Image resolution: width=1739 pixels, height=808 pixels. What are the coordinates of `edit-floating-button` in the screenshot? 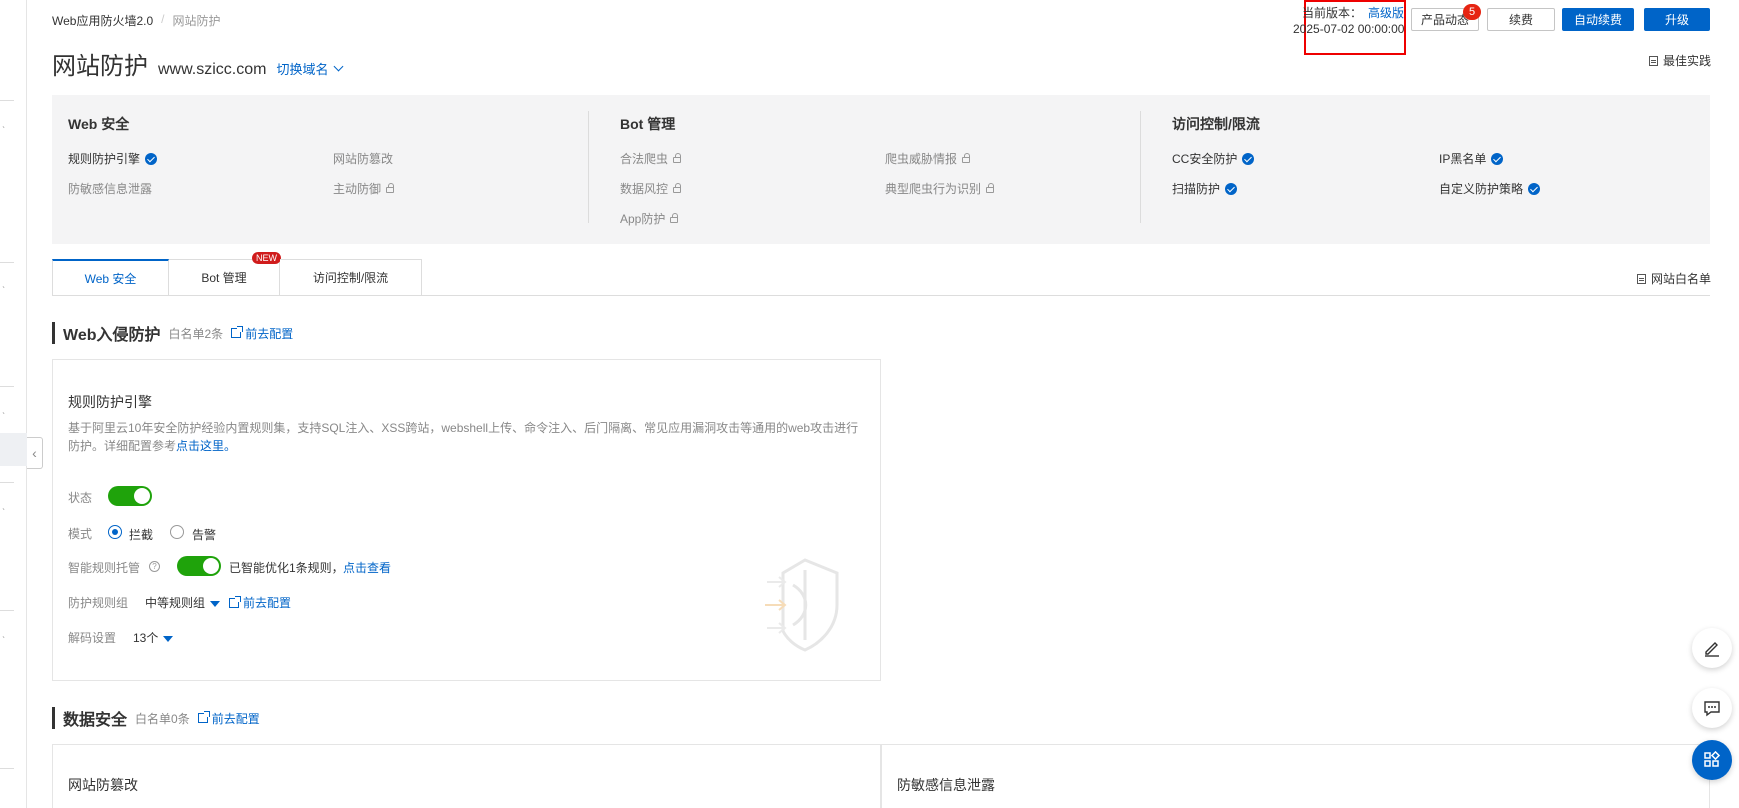 It's located at (1712, 648).